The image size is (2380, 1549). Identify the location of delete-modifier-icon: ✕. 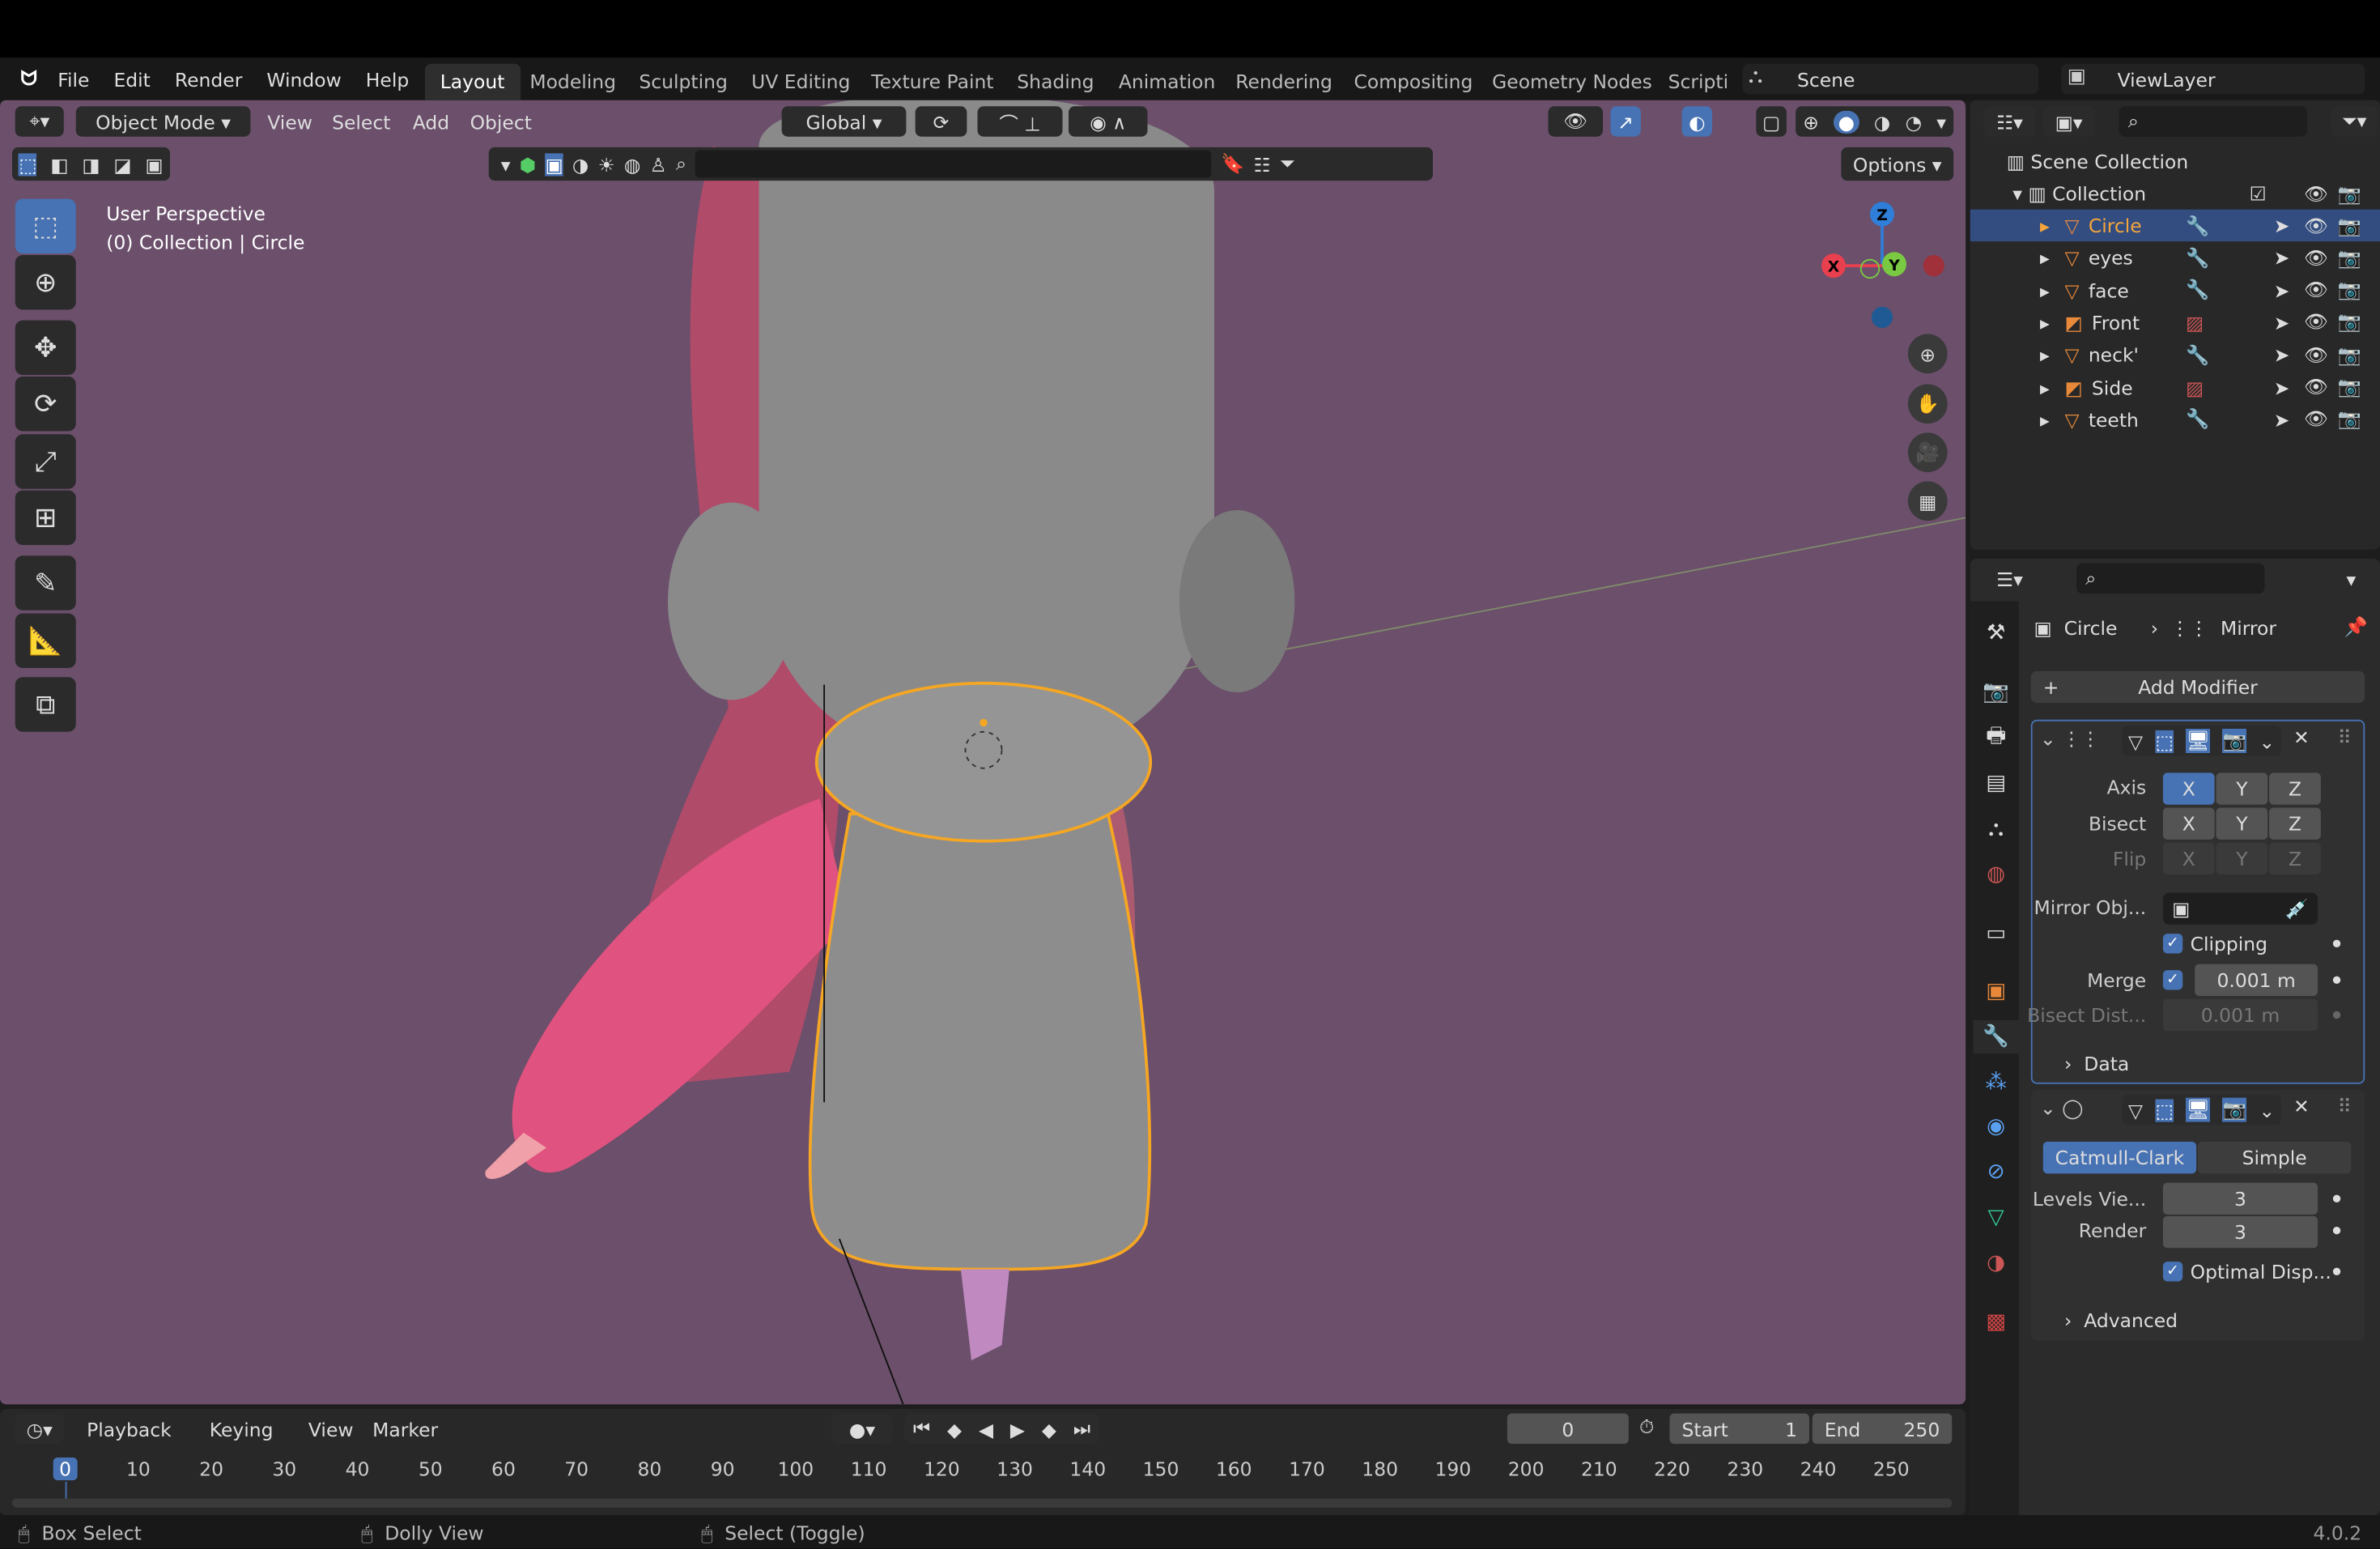
(2301, 1106).